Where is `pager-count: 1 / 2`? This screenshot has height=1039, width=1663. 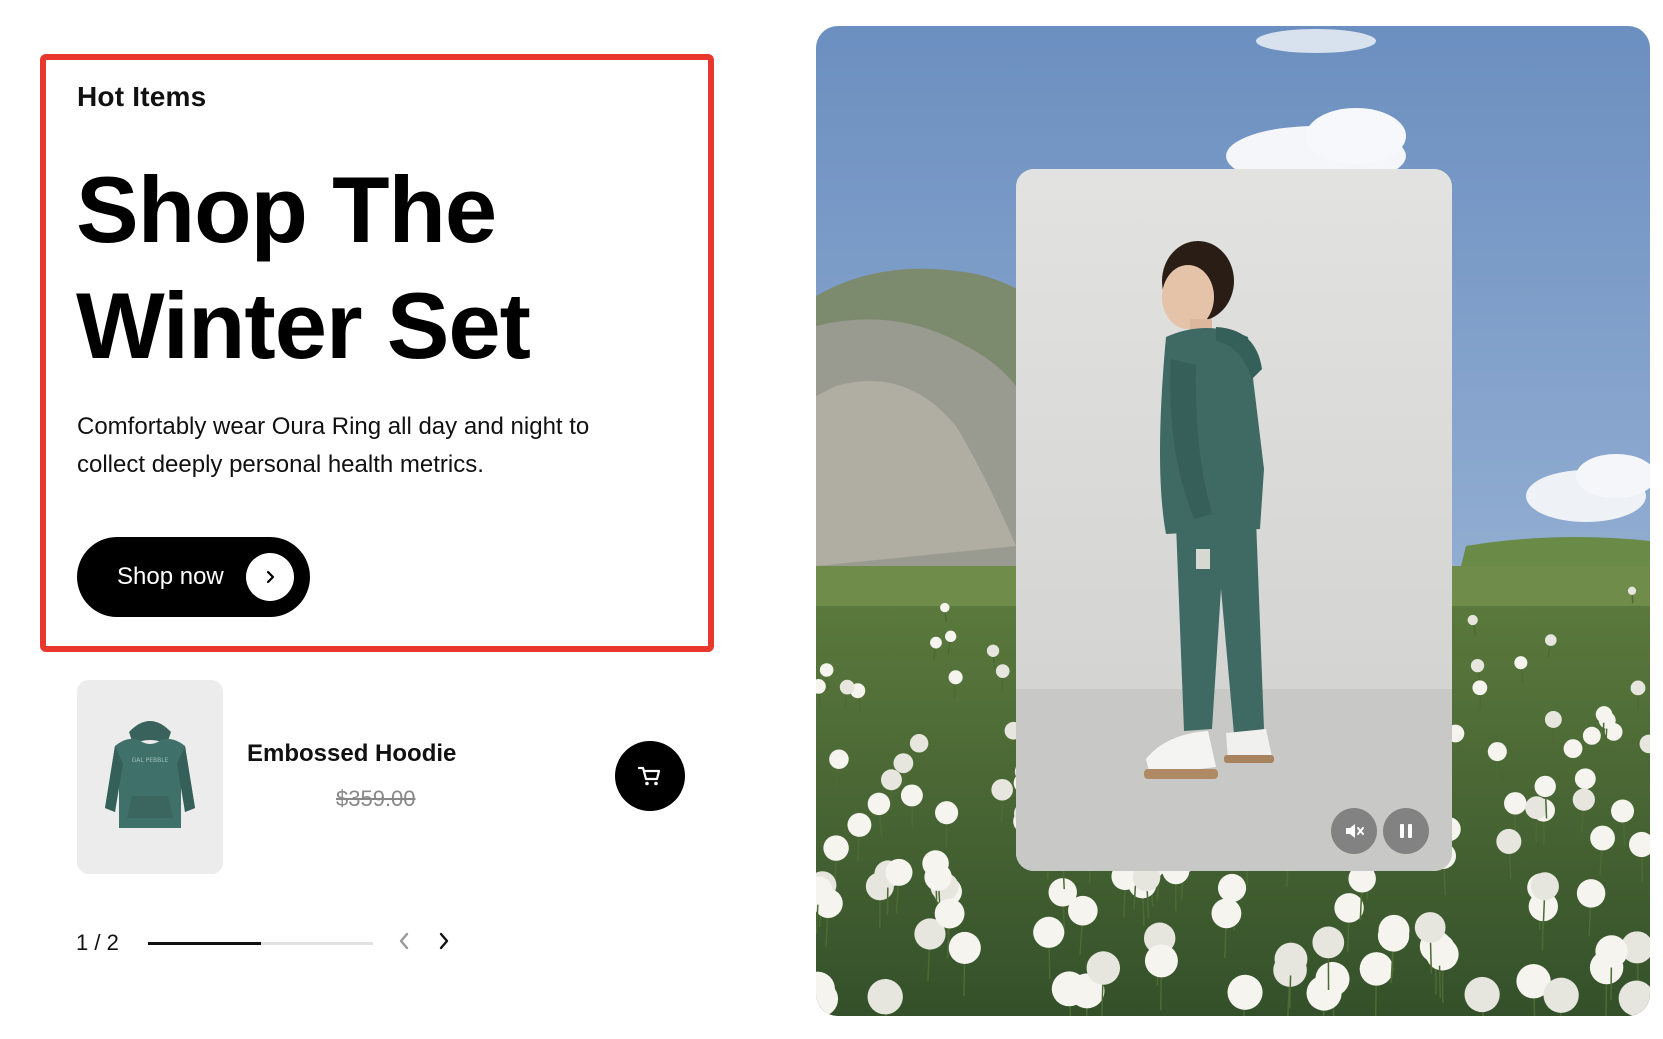 pager-count: 1 / 2 is located at coordinates (97, 942).